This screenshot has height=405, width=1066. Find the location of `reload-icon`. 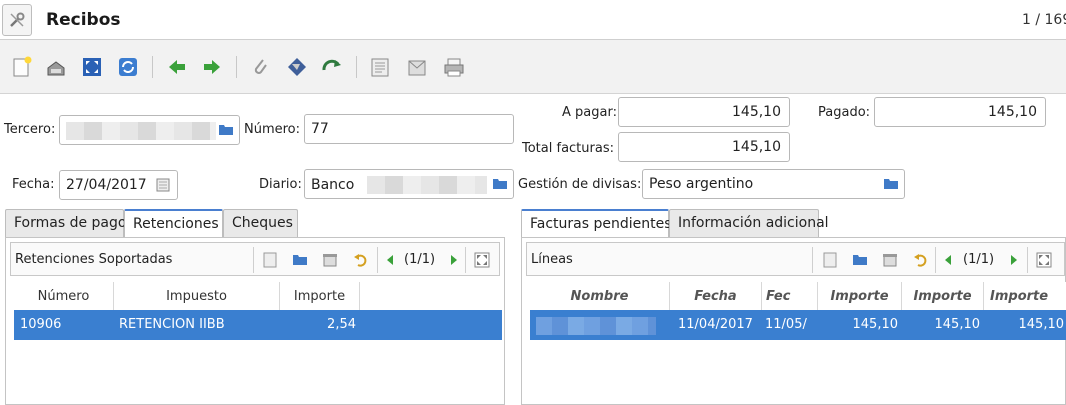

reload-icon is located at coordinates (128, 67).